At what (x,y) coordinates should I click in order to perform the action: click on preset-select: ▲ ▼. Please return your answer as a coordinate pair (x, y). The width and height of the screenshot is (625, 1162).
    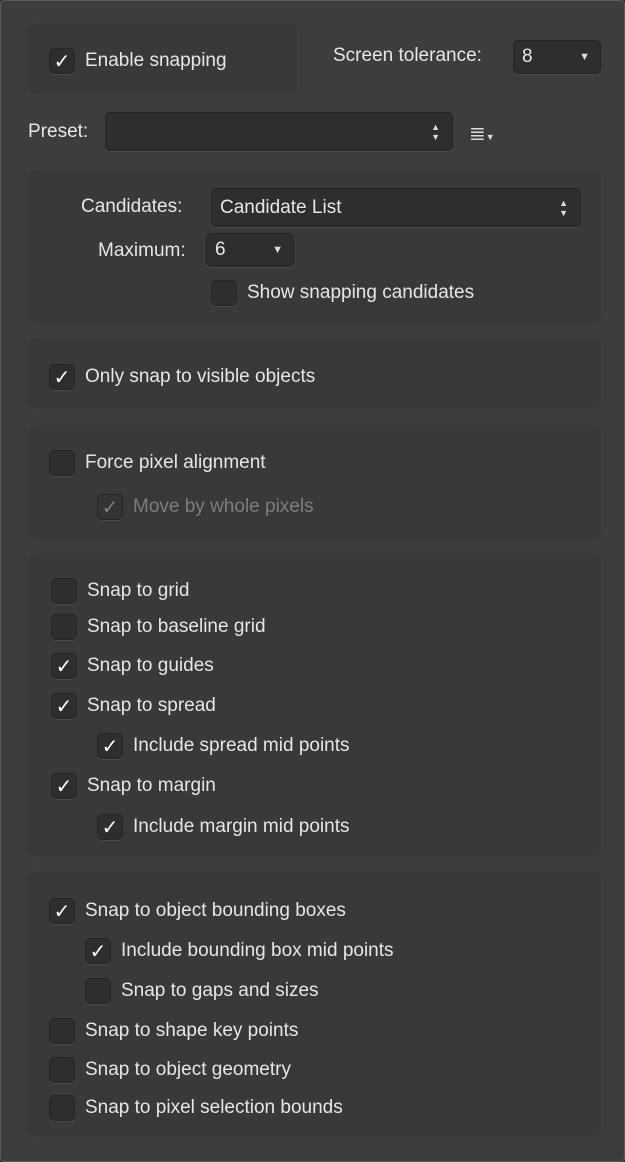
    Looking at the image, I should click on (279, 131).